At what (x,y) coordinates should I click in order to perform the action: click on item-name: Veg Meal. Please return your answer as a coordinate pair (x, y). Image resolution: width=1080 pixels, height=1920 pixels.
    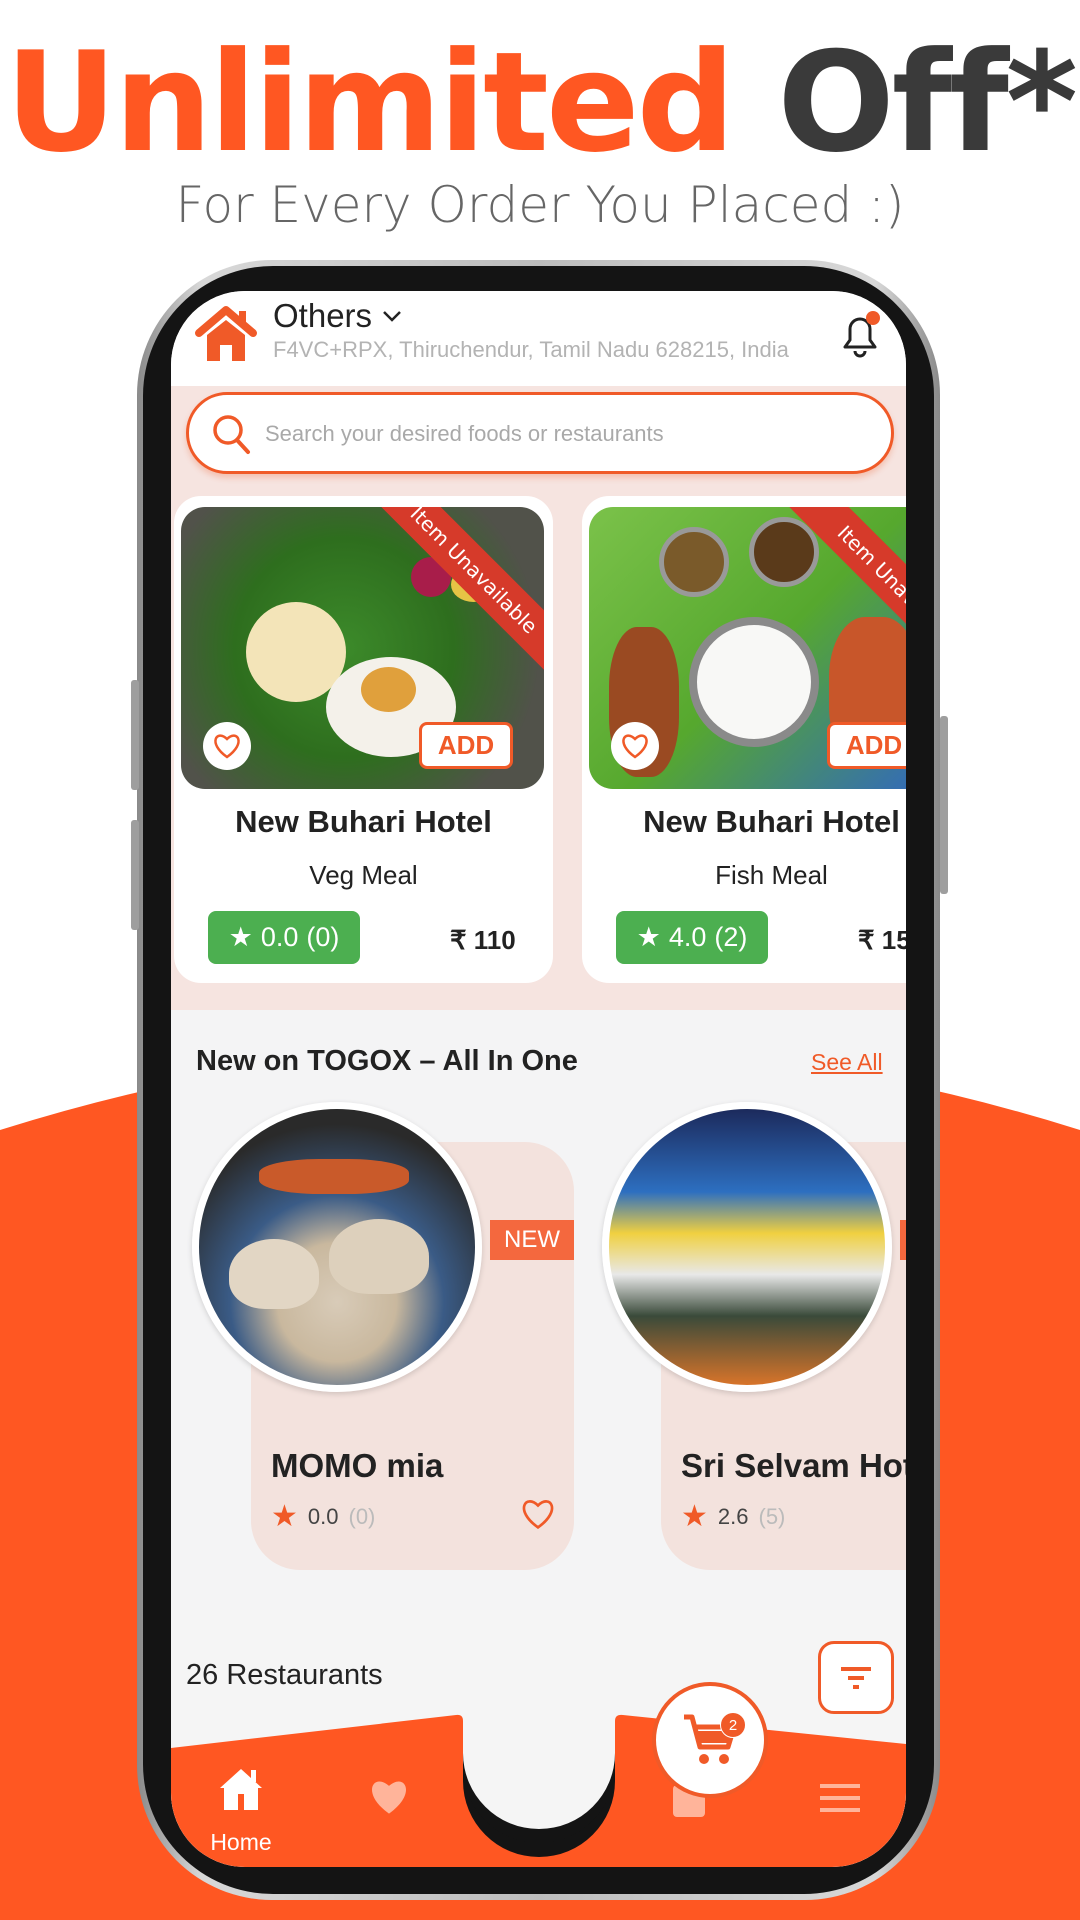
    Looking at the image, I should click on (363, 875).